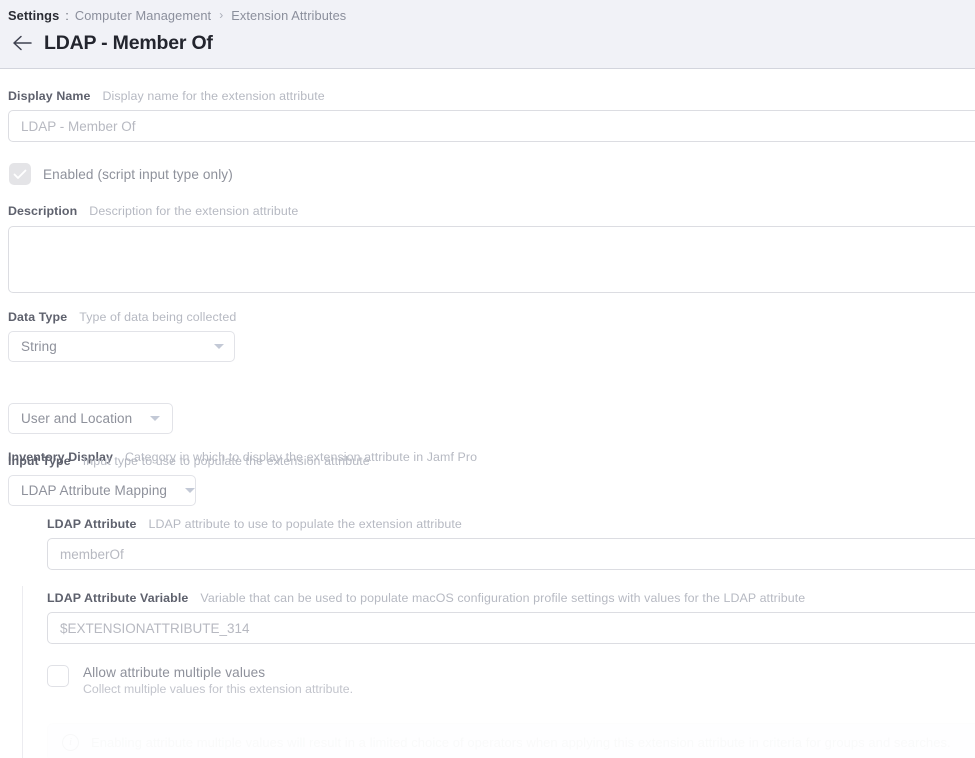 The height and width of the screenshot is (758, 975). What do you see at coordinates (58, 676) in the screenshot?
I see `allow-multiple-values-checkbox` at bounding box center [58, 676].